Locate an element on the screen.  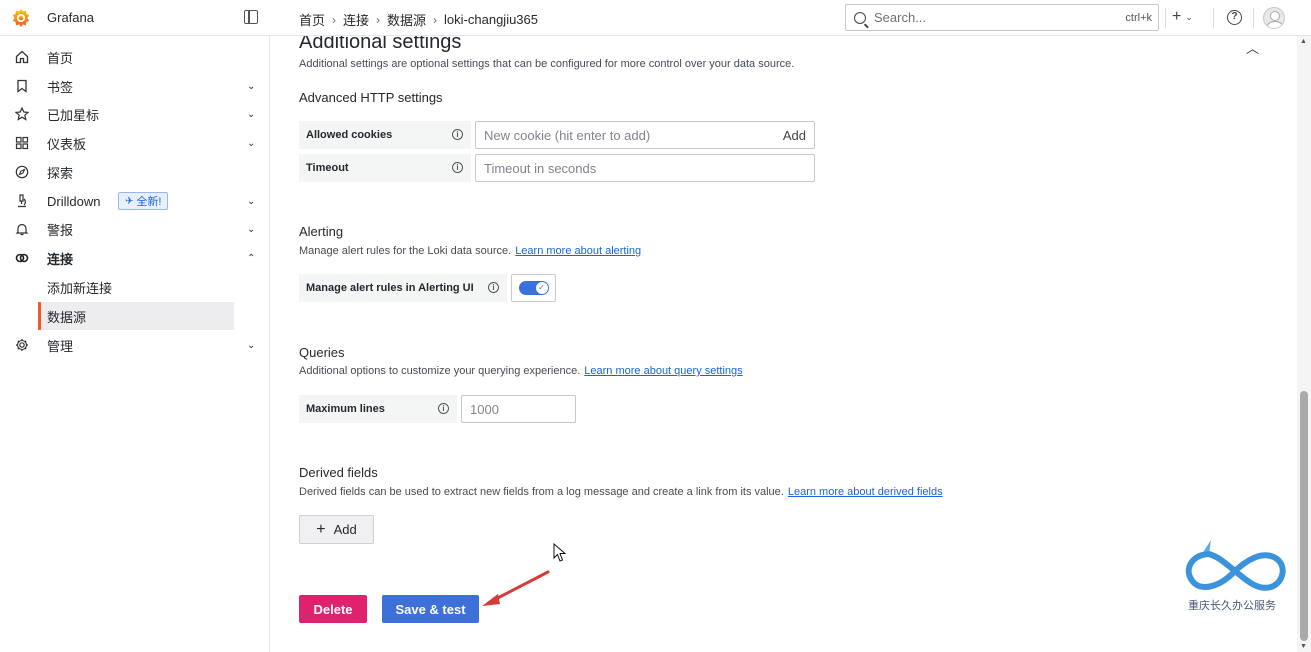
alert-rules-toggle is located at coordinates (533, 288).